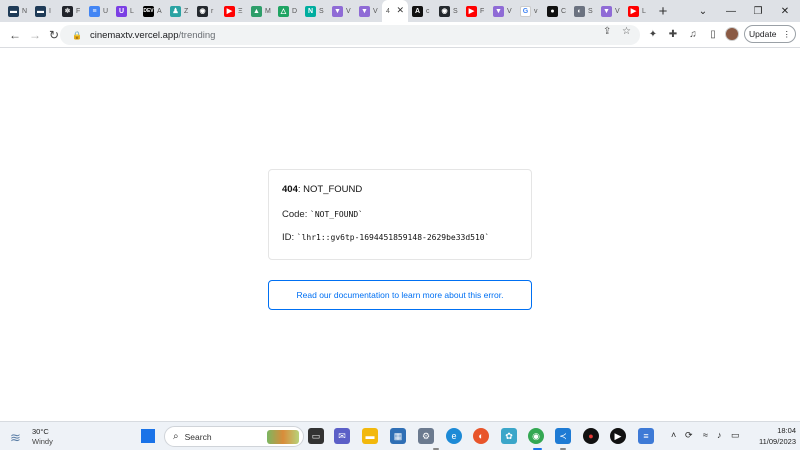 This screenshot has height=450, width=800. What do you see at coordinates (395, 11) in the screenshot?
I see `active-browser-tab: 4 ✕` at bounding box center [395, 11].